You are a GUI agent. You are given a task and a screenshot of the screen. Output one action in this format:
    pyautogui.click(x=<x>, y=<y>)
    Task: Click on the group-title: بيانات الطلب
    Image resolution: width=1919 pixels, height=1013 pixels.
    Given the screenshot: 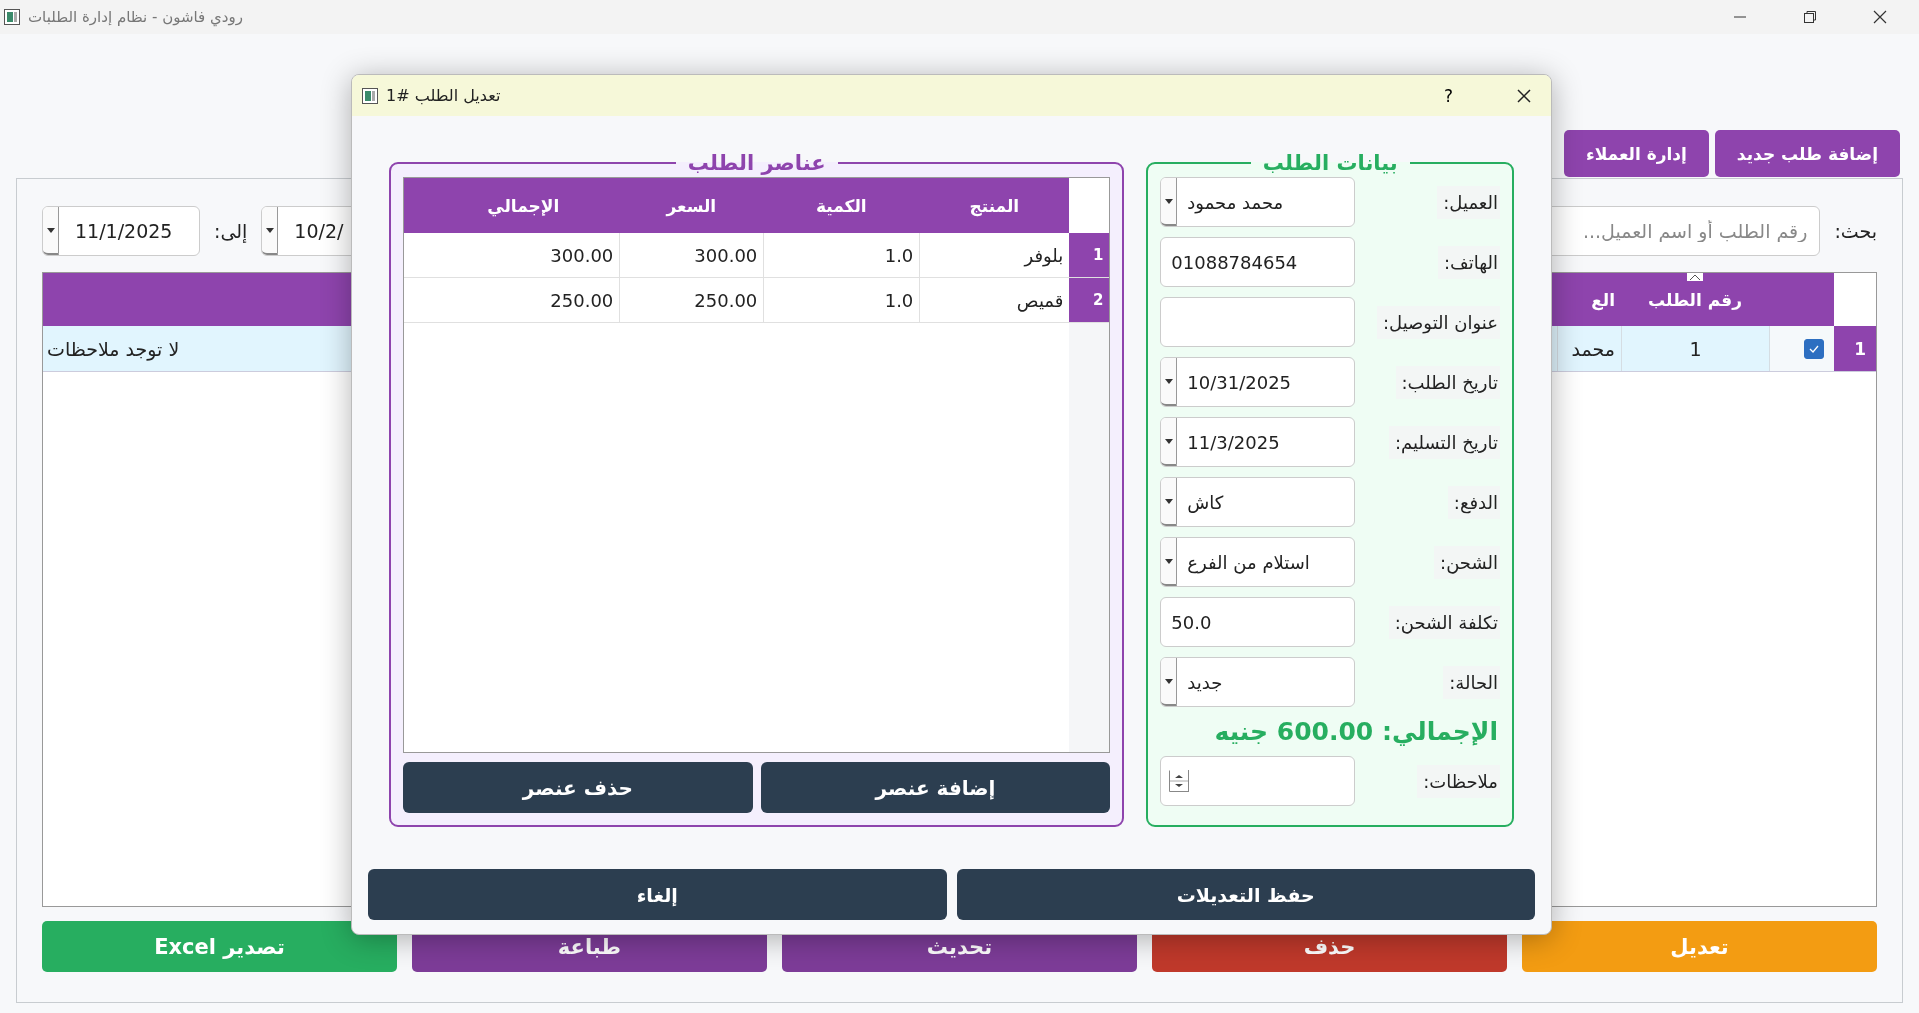 What is the action you would take?
    pyautogui.click(x=1330, y=163)
    